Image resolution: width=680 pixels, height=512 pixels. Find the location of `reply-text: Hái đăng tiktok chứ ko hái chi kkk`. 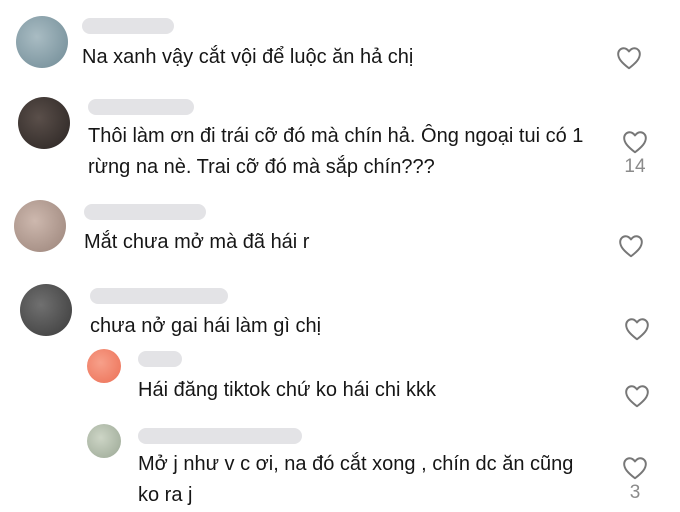

reply-text: Hái đăng tiktok chứ ko hái chi kkk is located at coordinates (287, 390).